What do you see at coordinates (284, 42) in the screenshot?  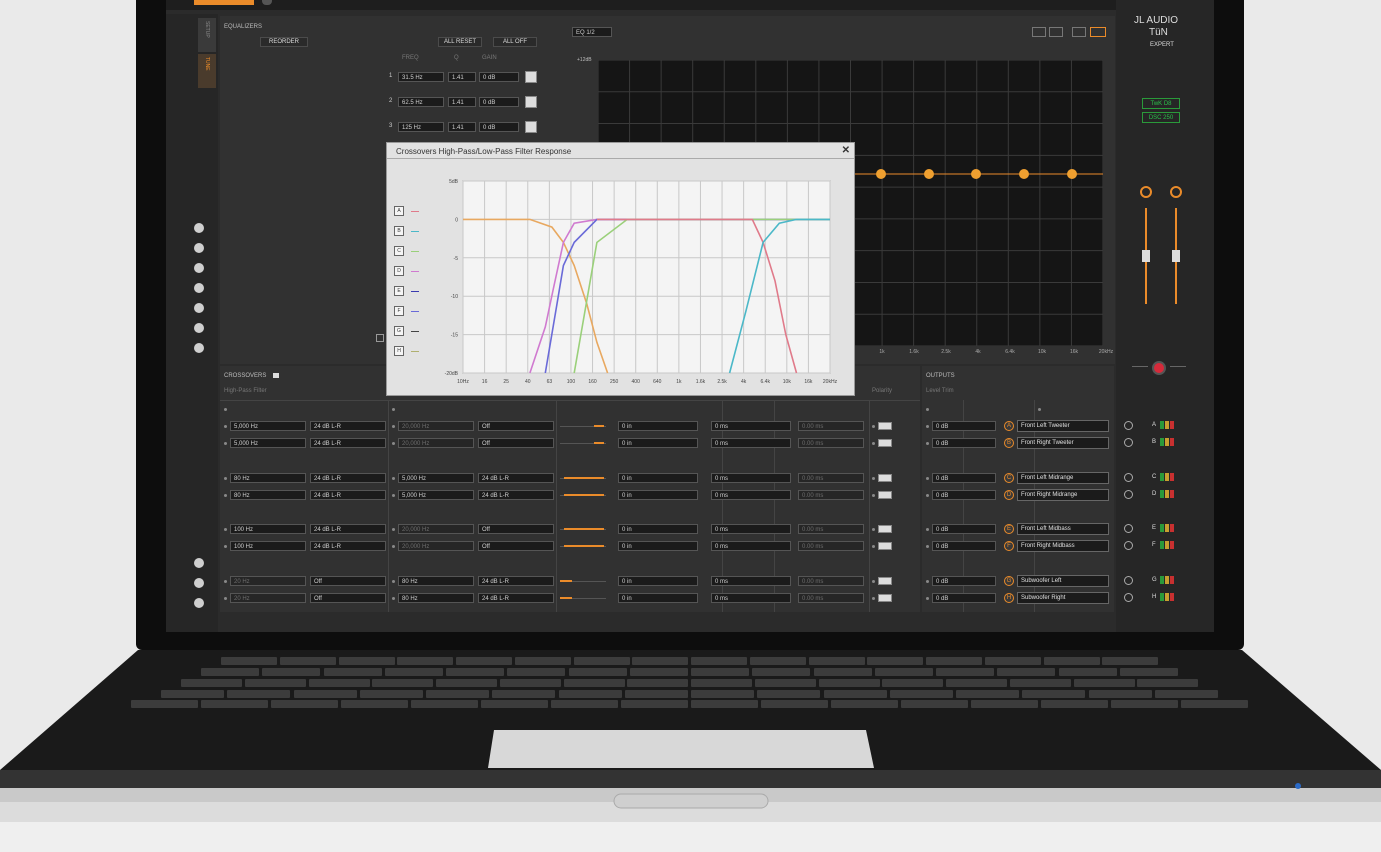 I see `reorder-button: REORDER` at bounding box center [284, 42].